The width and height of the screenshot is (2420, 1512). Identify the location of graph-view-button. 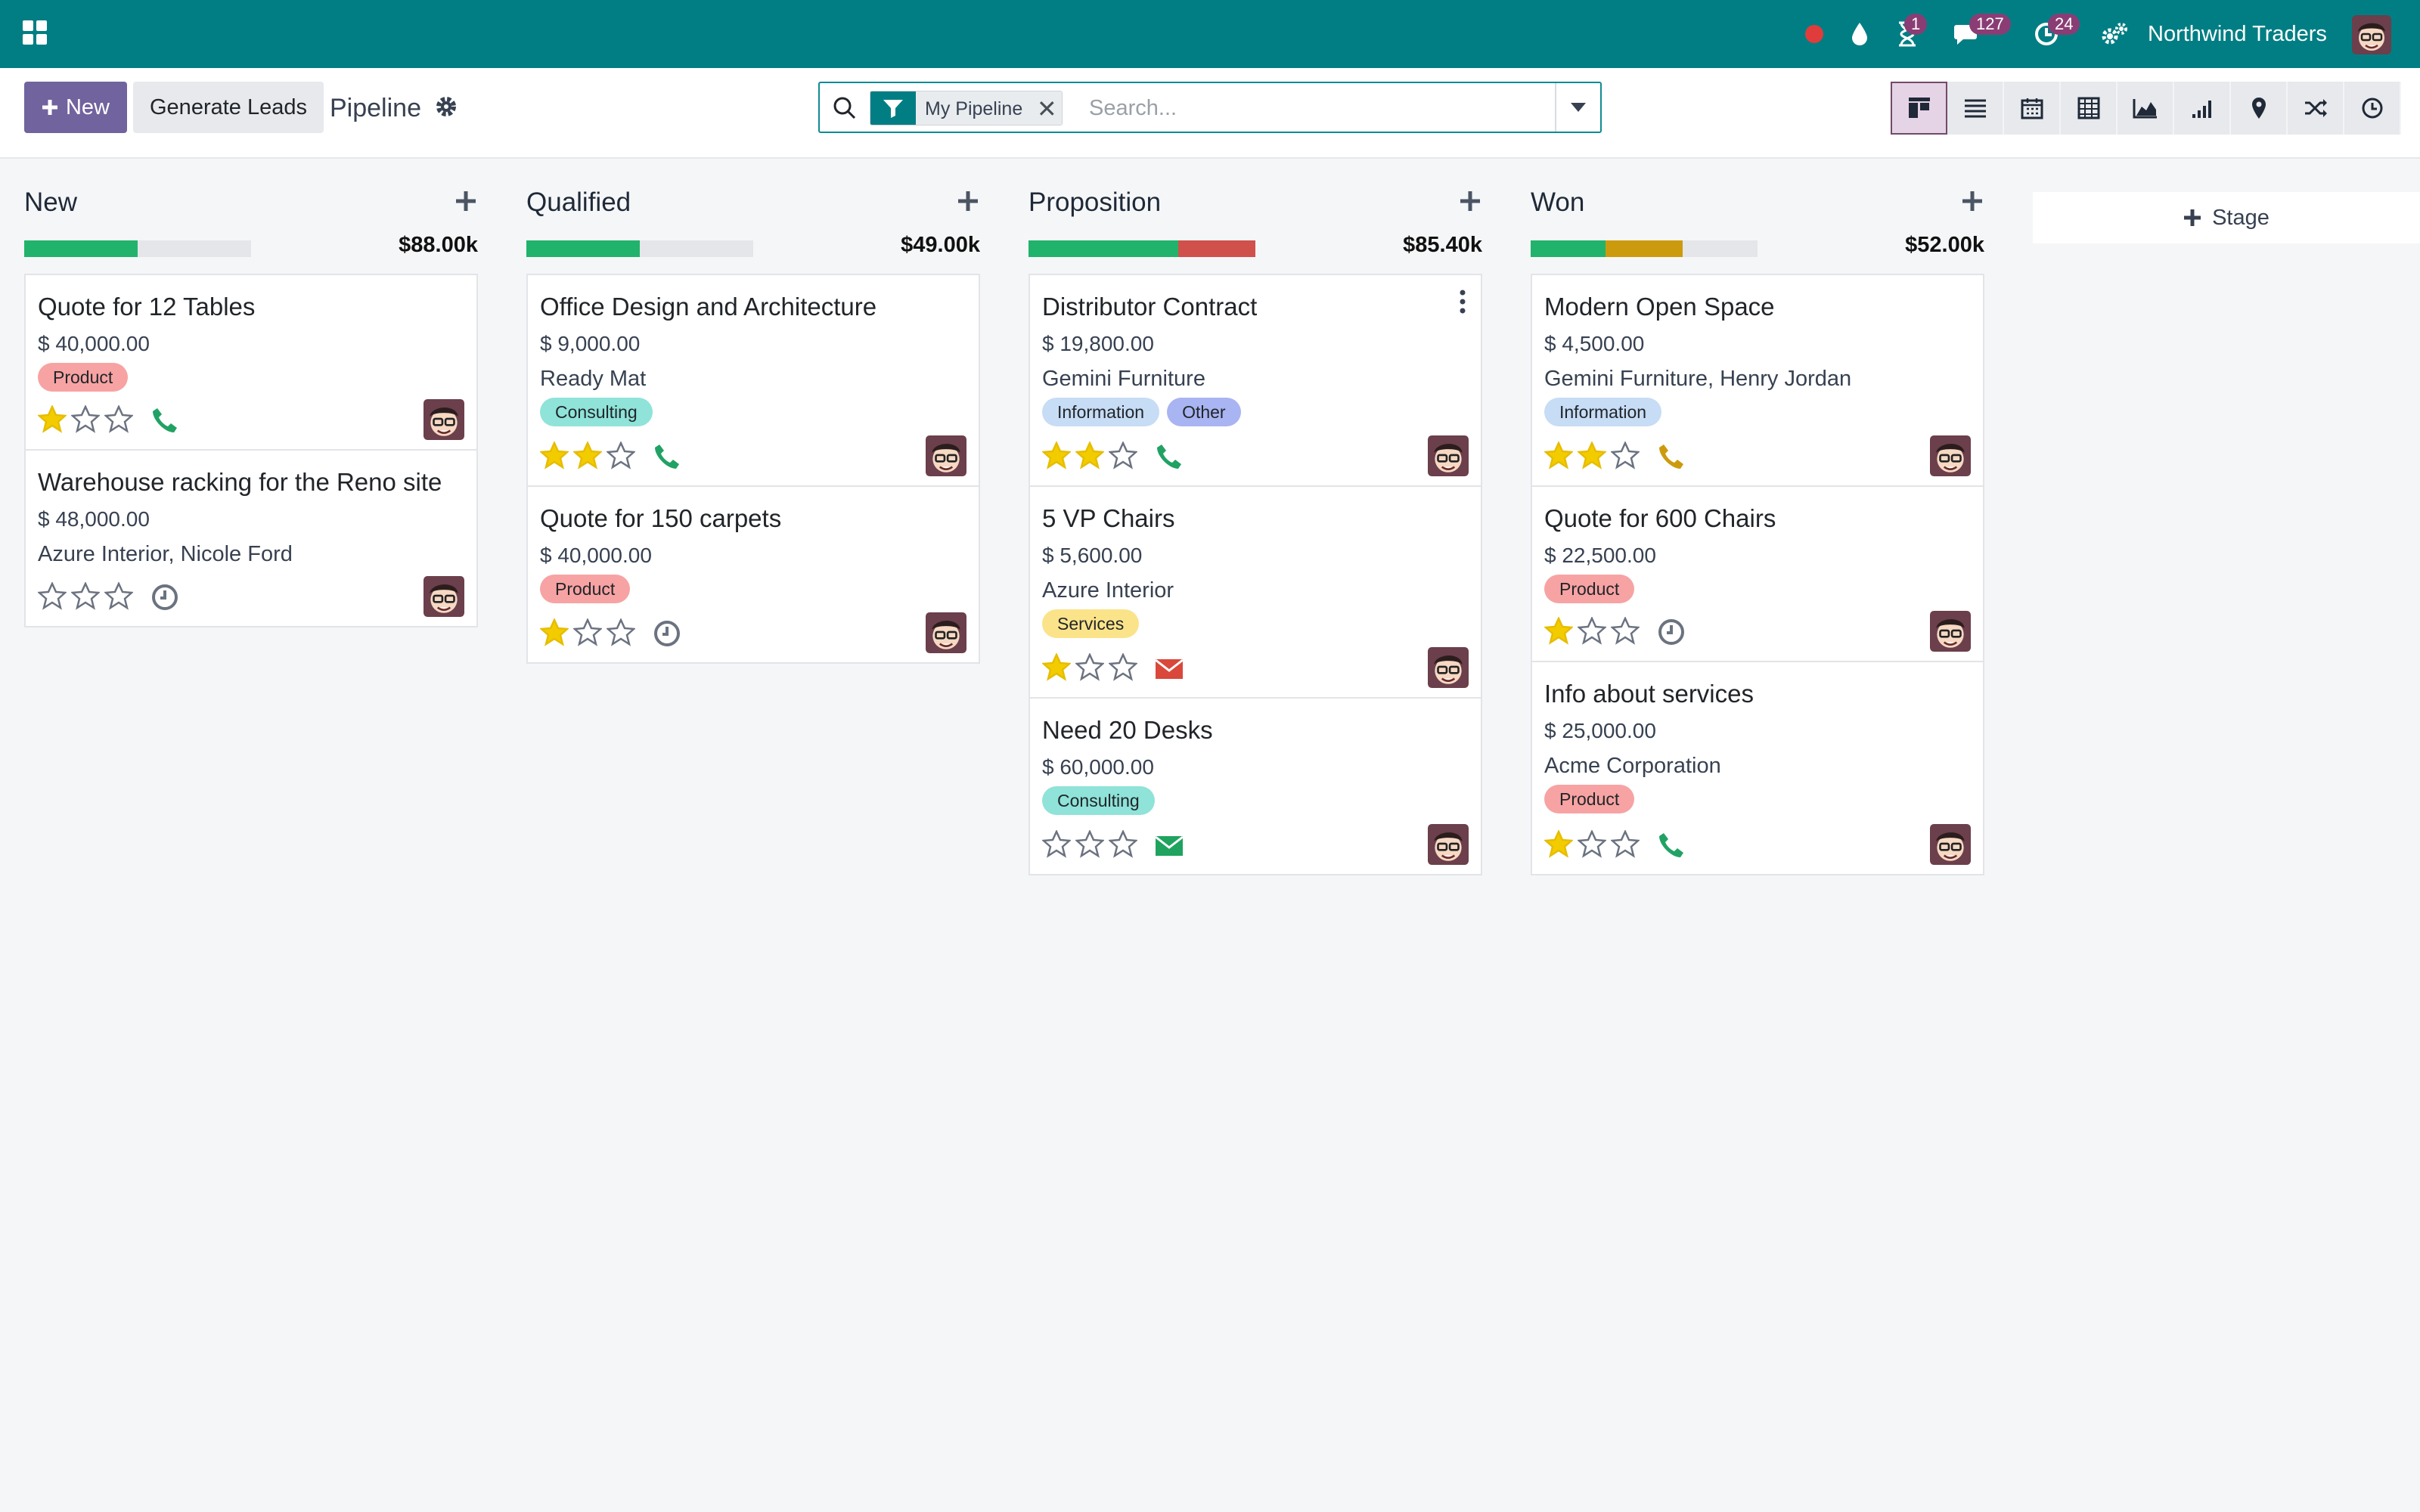
(2146, 109).